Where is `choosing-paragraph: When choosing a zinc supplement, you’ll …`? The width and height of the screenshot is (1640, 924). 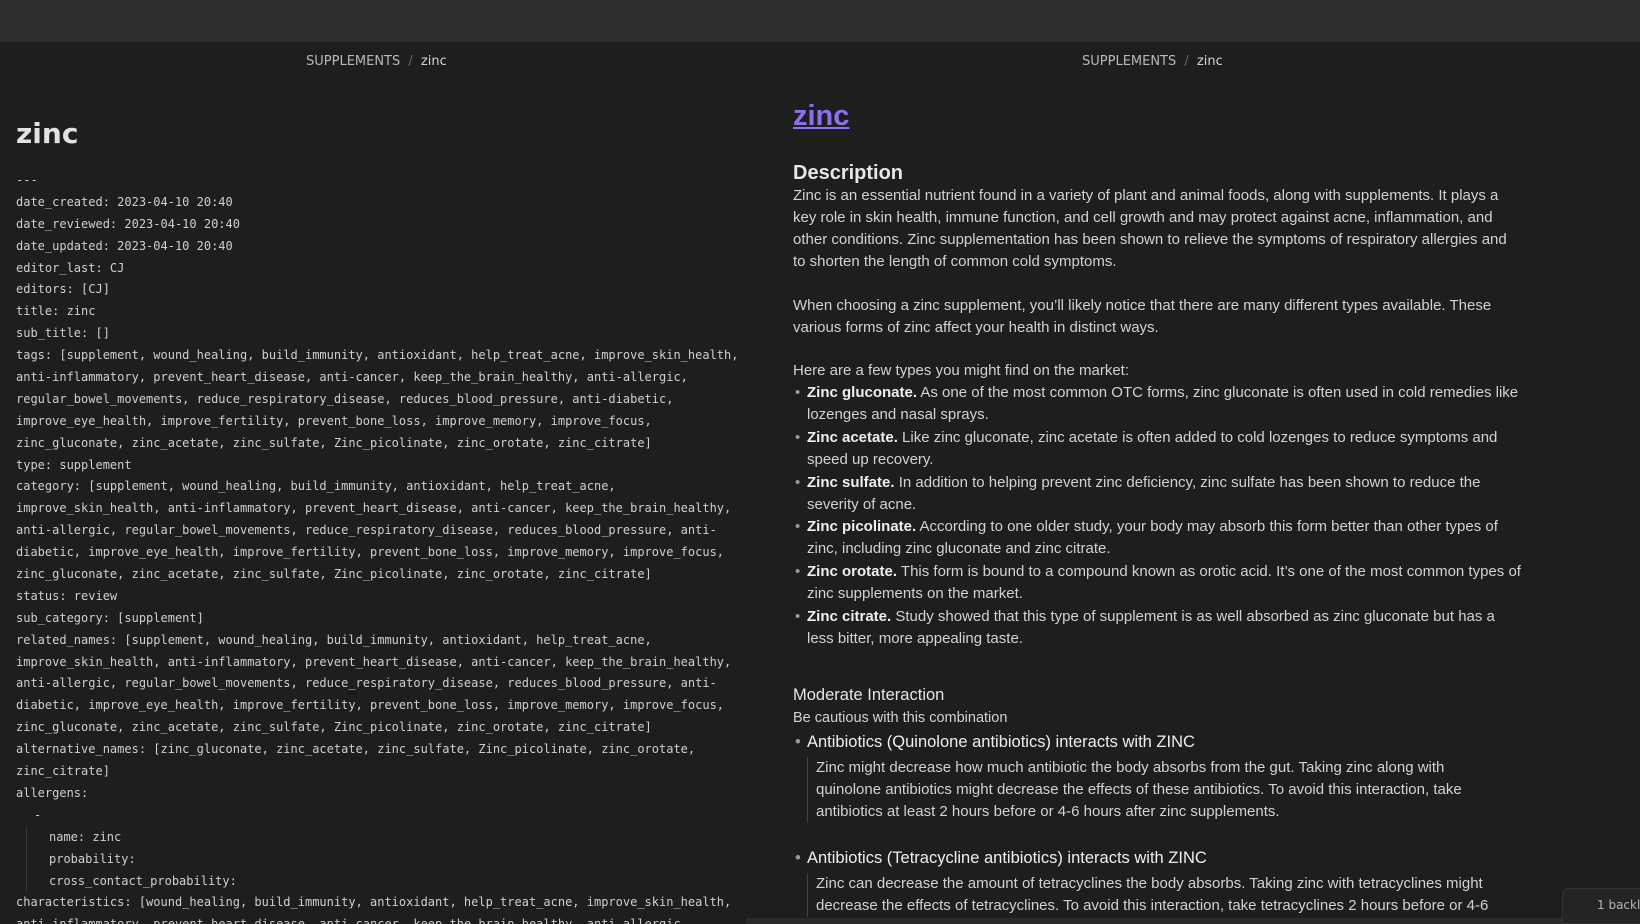 choosing-paragraph: When choosing a zinc supplement, you’ll … is located at coordinates (1142, 316).